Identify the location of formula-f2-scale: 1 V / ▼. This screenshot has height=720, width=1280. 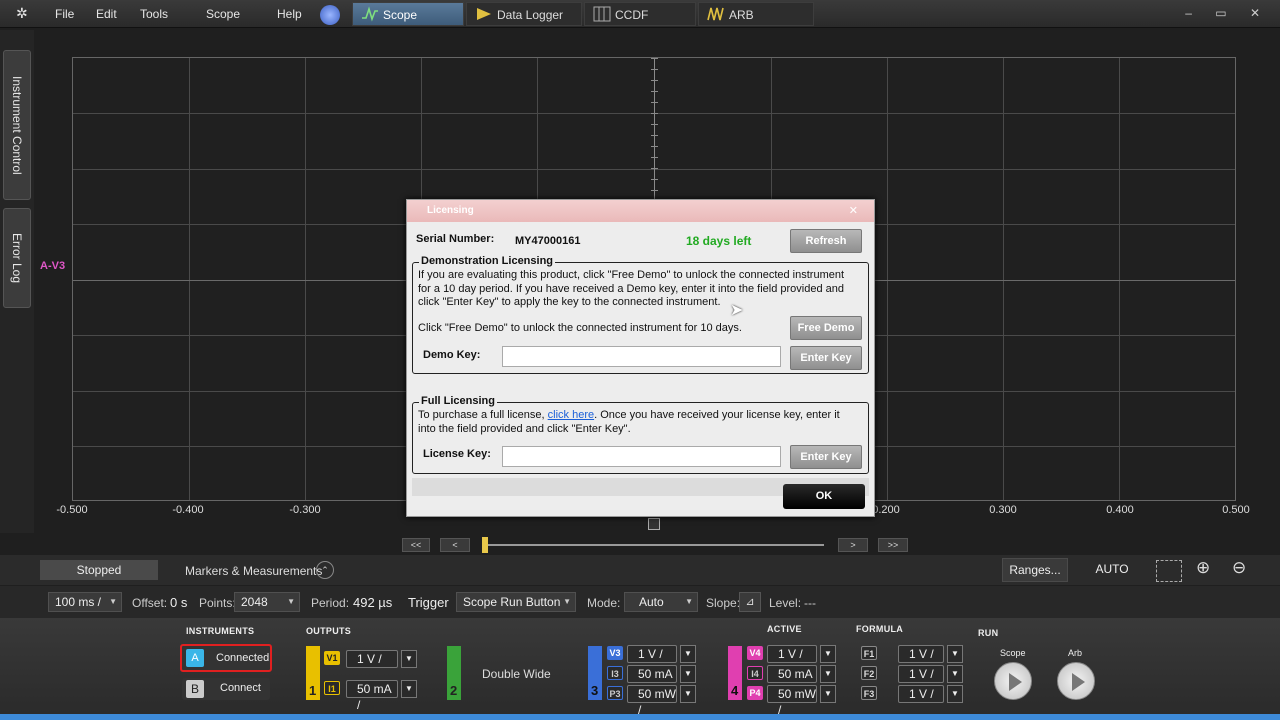
(930, 674).